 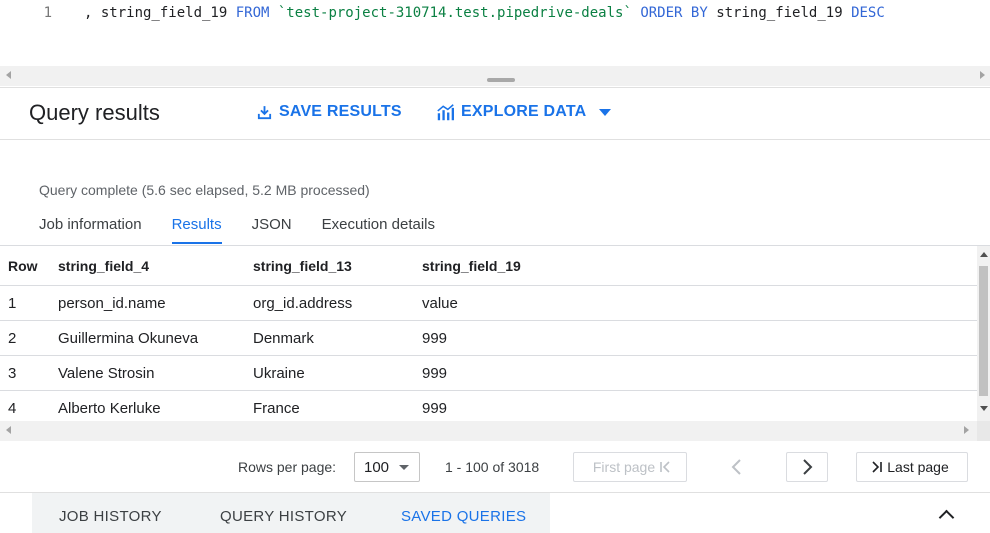 I want to click on code-token: , string_field_19, so click(x=160, y=13).